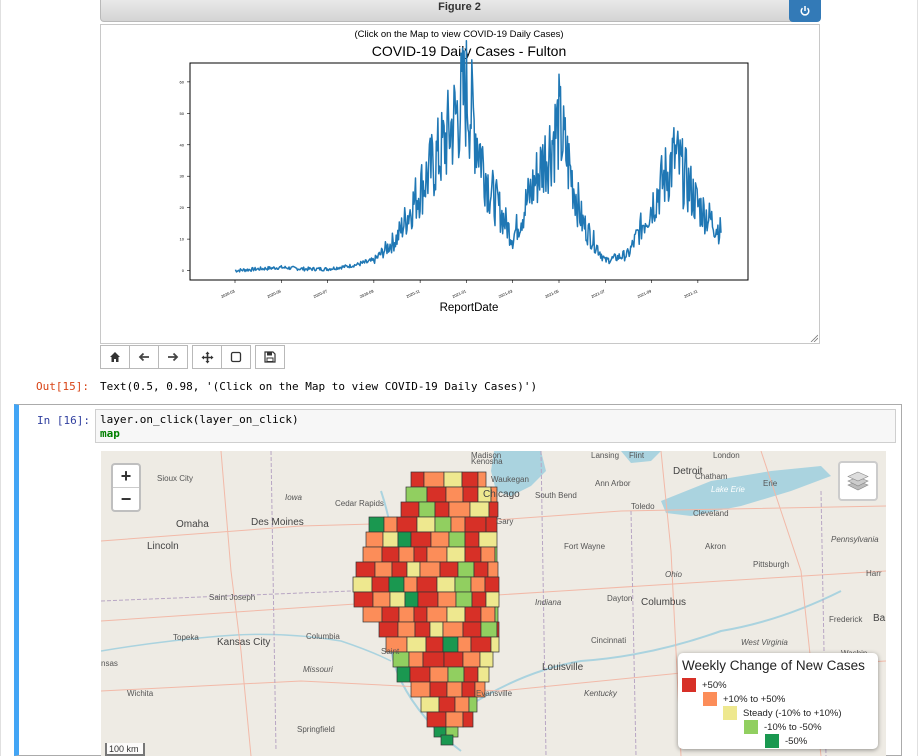 The height and width of the screenshot is (756, 921). I want to click on save-button, so click(270, 357).